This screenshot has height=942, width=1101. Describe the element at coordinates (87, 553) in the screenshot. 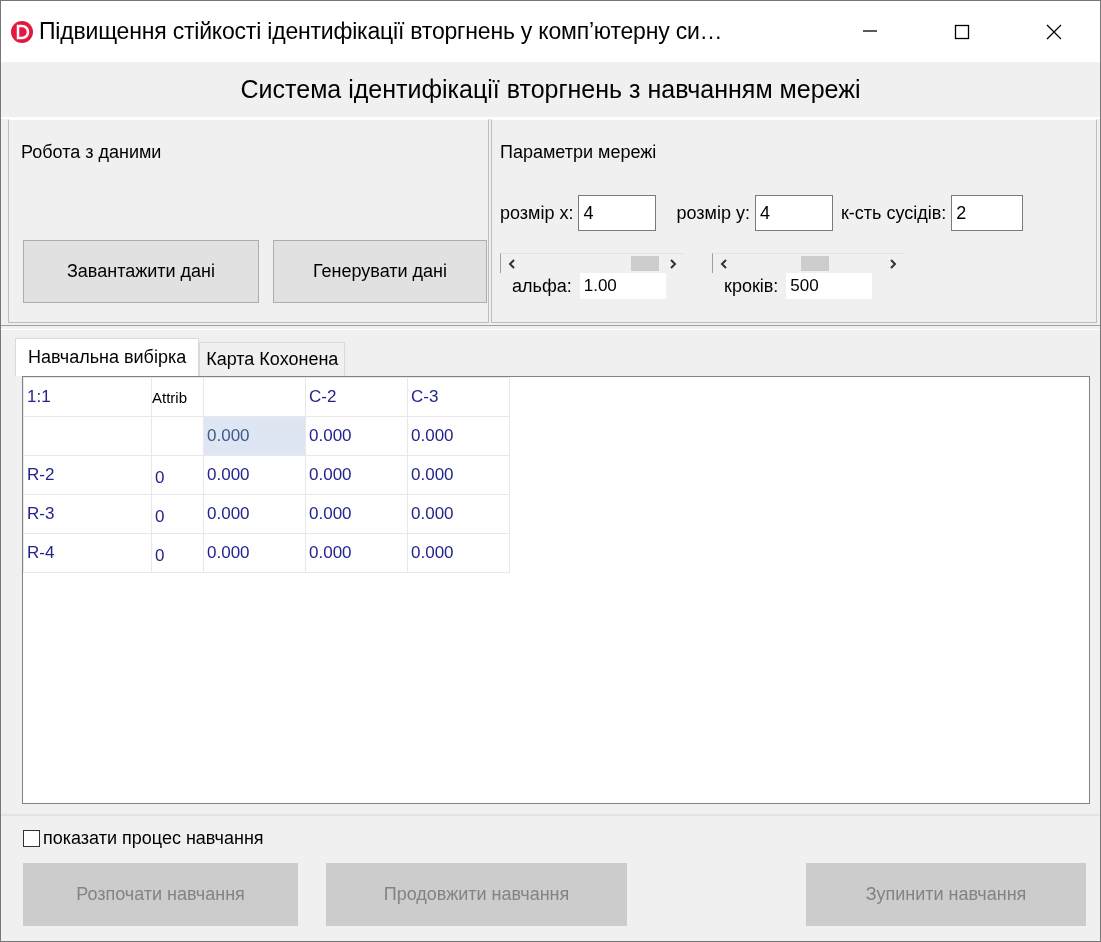

I see `table-cell: R-4` at that location.